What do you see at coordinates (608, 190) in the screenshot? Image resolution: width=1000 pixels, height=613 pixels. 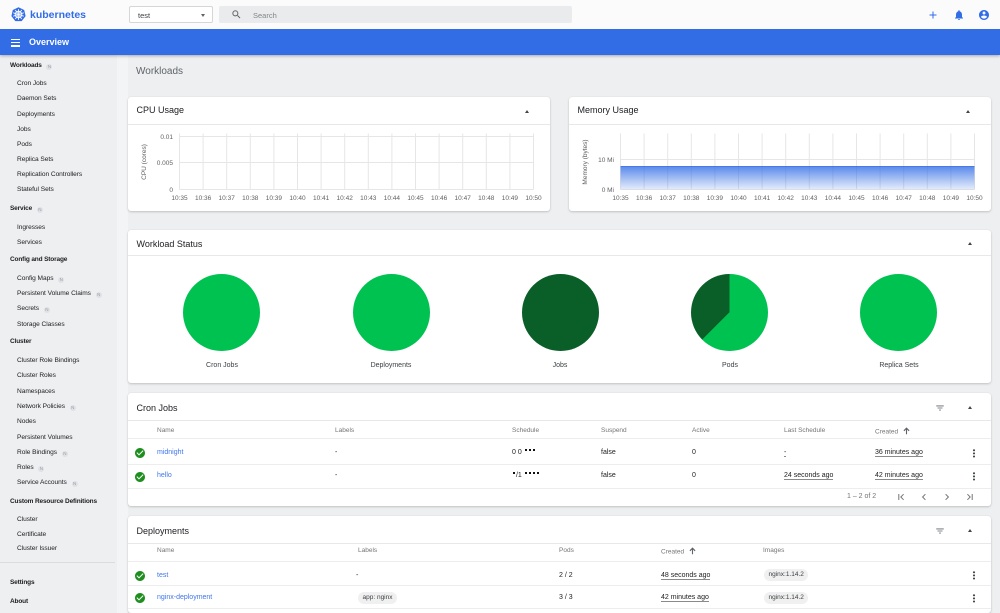 I see `svg-text: 0 Mi` at bounding box center [608, 190].